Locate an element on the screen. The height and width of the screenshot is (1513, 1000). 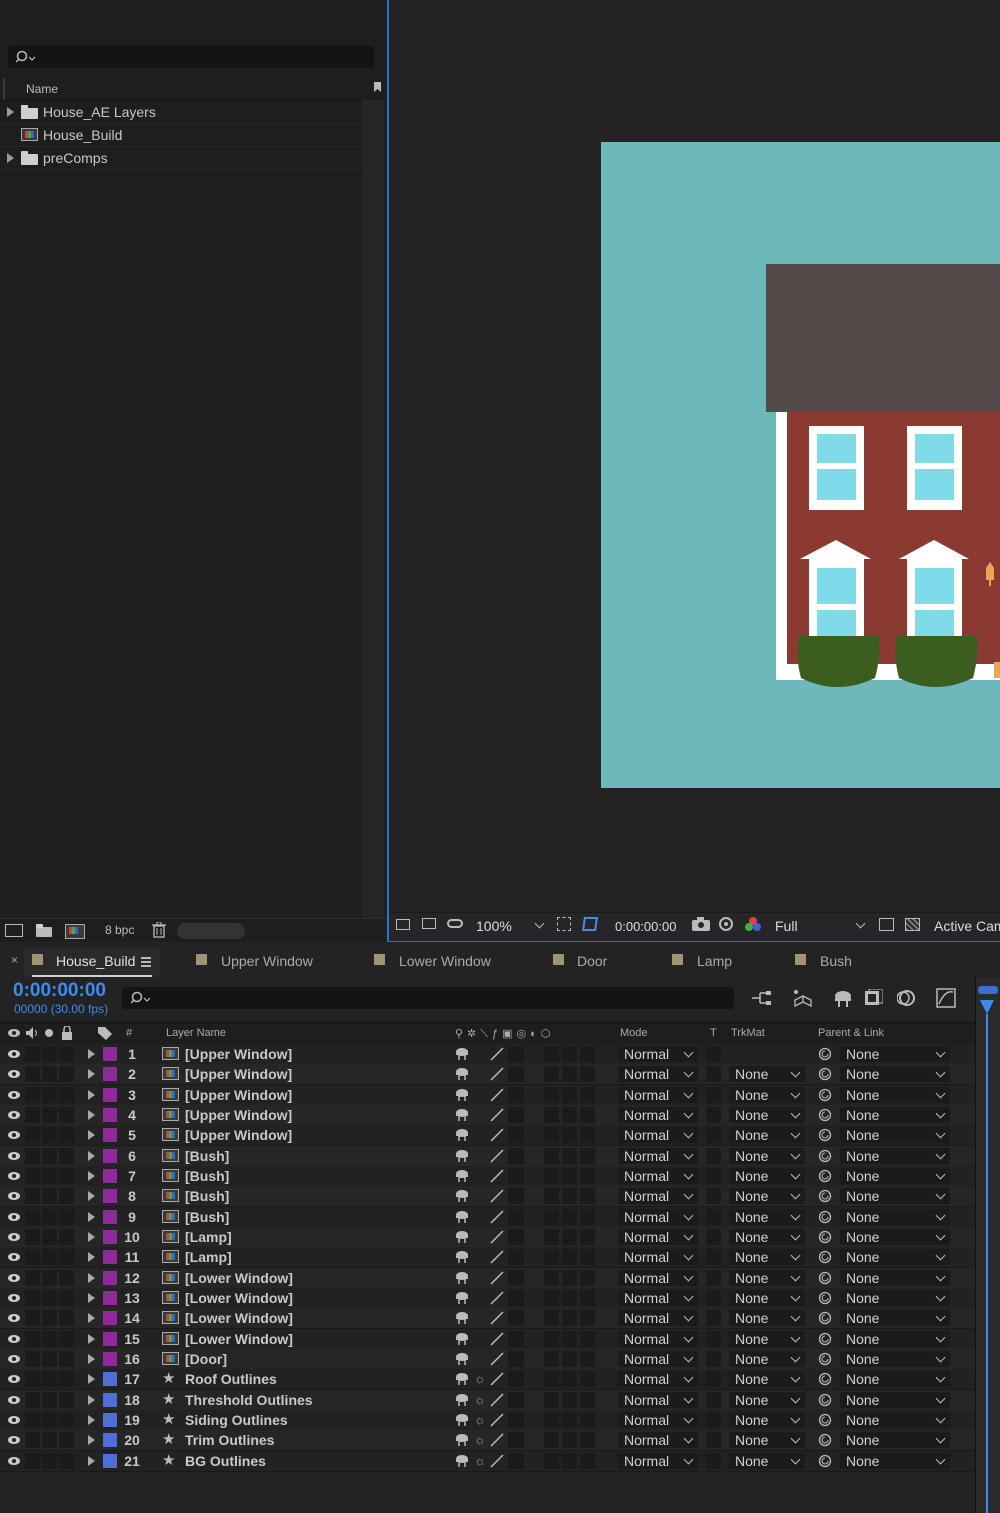
project-zoom-slider is located at coordinates (211, 931).